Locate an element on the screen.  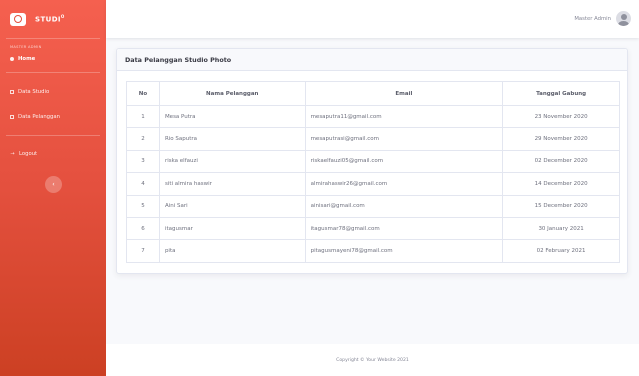
sidebar-item-logout: → Logout is located at coordinates (53, 153).